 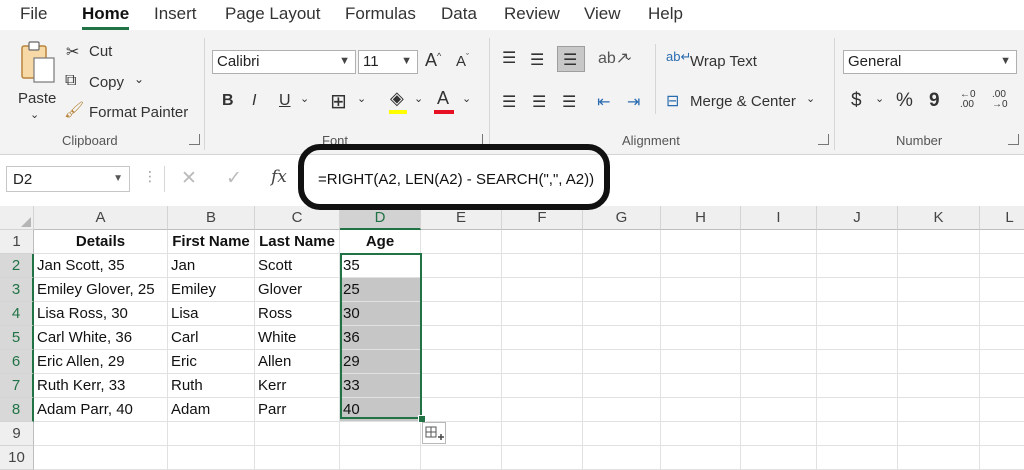 I want to click on cell-i4, so click(x=779, y=314).